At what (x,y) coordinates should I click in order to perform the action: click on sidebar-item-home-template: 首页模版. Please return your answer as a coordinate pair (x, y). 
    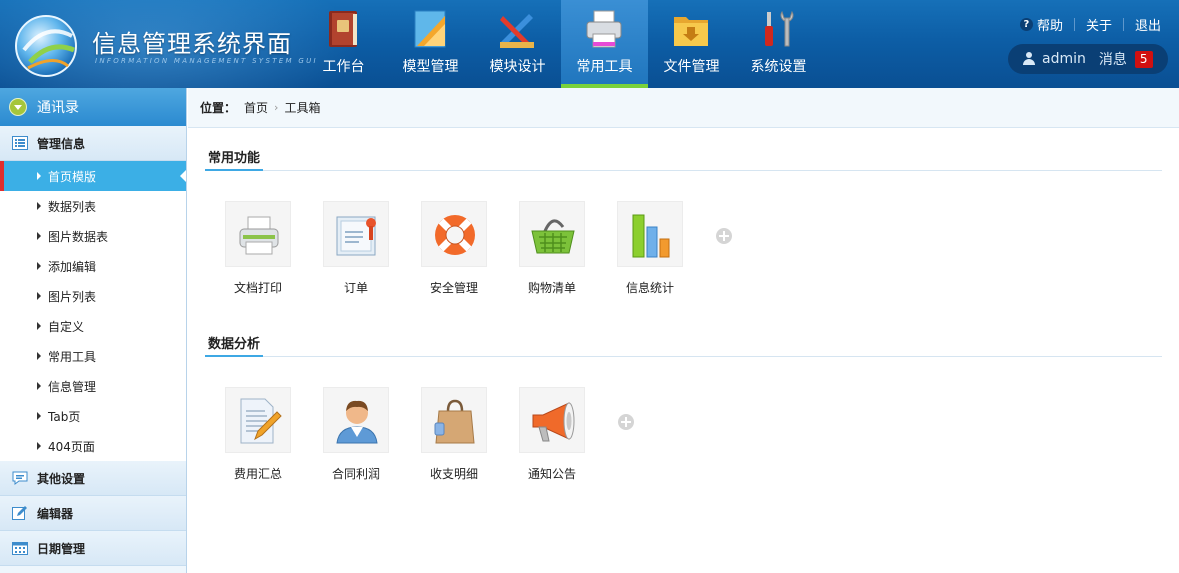
    Looking at the image, I should click on (93, 176).